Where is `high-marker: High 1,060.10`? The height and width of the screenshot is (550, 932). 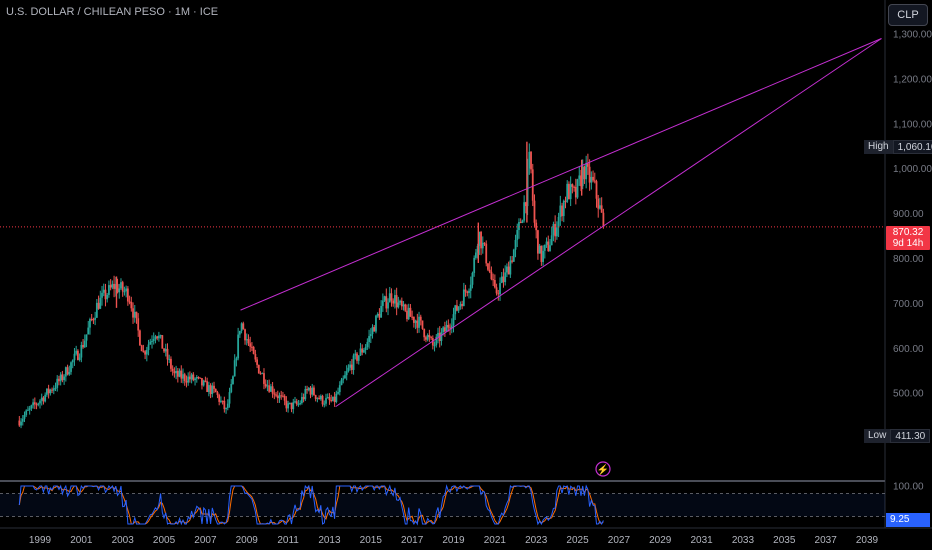 high-marker: High 1,060.10 is located at coordinates (898, 147).